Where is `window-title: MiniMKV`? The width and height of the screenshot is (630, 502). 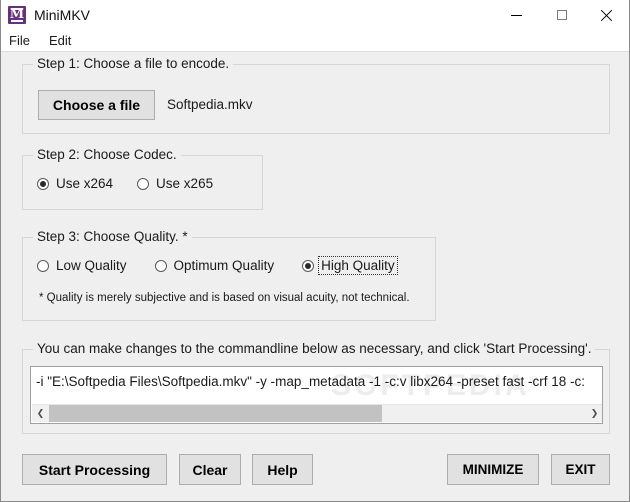
window-title: MiniMKV is located at coordinates (62, 15).